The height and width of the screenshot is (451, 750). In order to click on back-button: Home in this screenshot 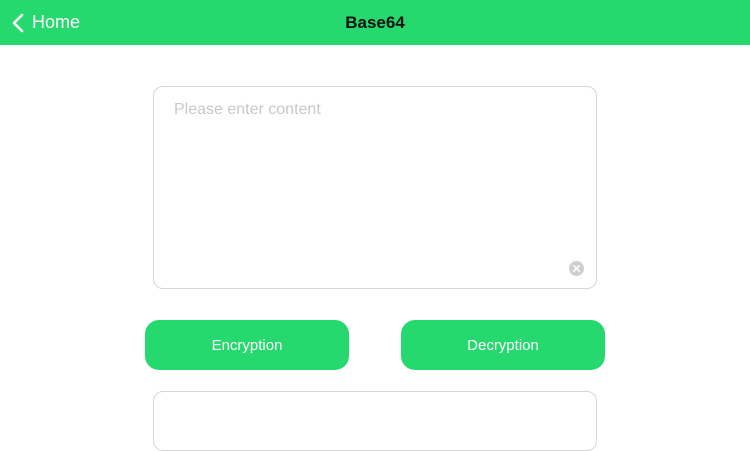, I will do `click(46, 22)`.